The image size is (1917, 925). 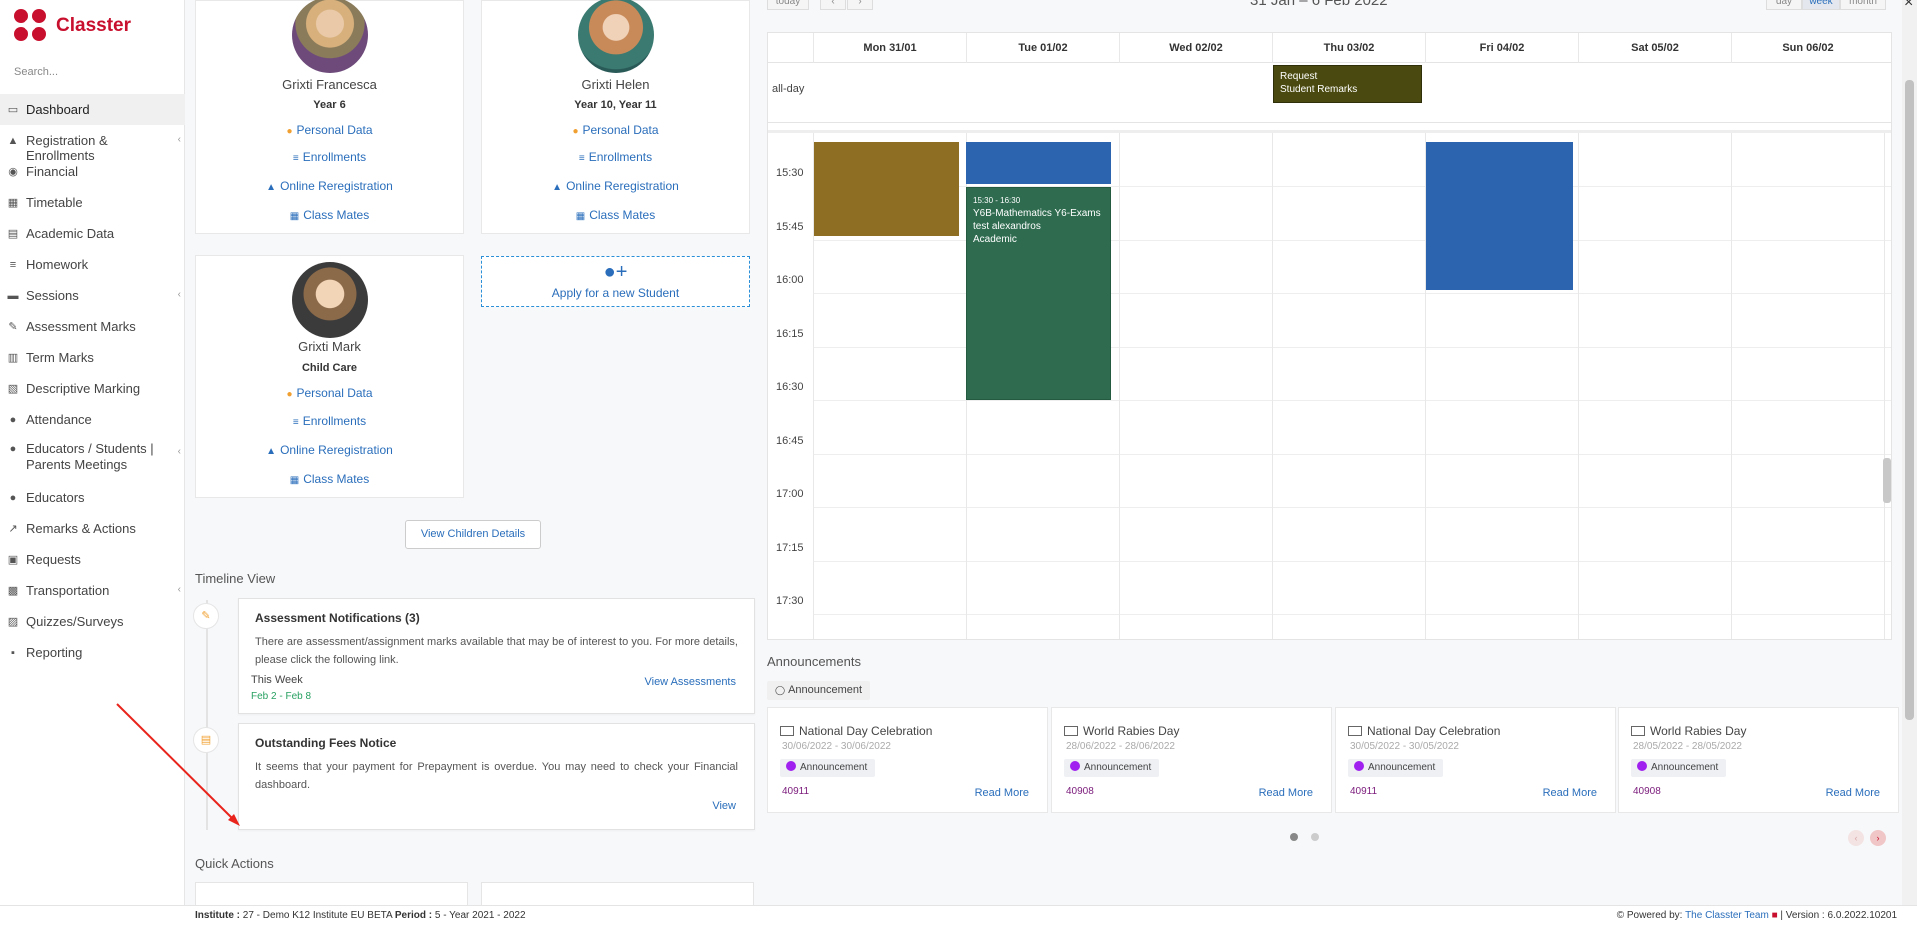 I want to click on user-check-icon: ●, so click(x=13, y=420).